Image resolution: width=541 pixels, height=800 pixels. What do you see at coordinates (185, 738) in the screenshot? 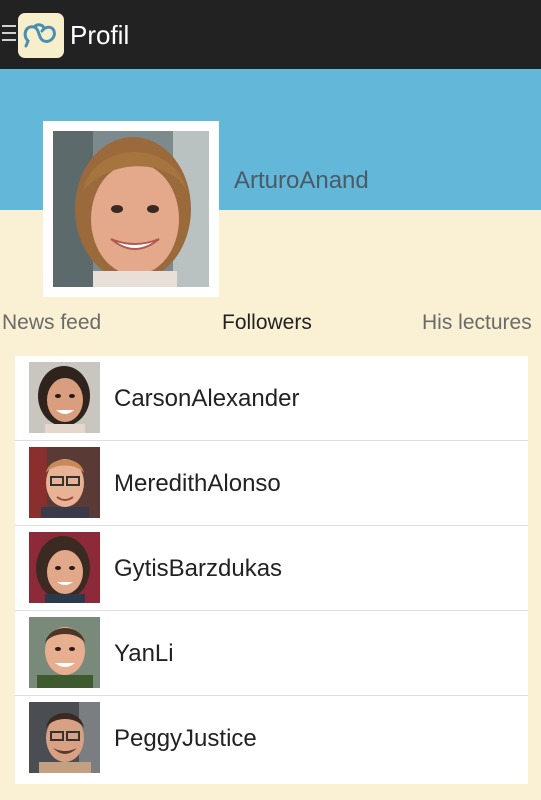
I see `follower-name: PeggyJustice` at bounding box center [185, 738].